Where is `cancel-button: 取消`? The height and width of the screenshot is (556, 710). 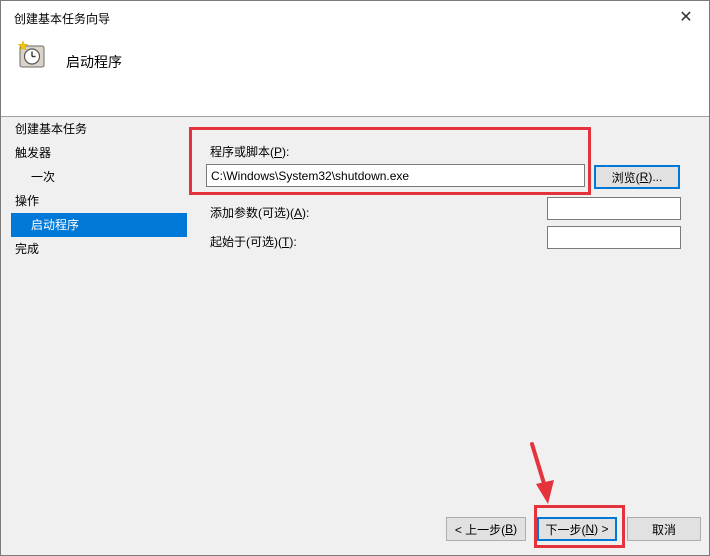
cancel-button: 取消 is located at coordinates (664, 529).